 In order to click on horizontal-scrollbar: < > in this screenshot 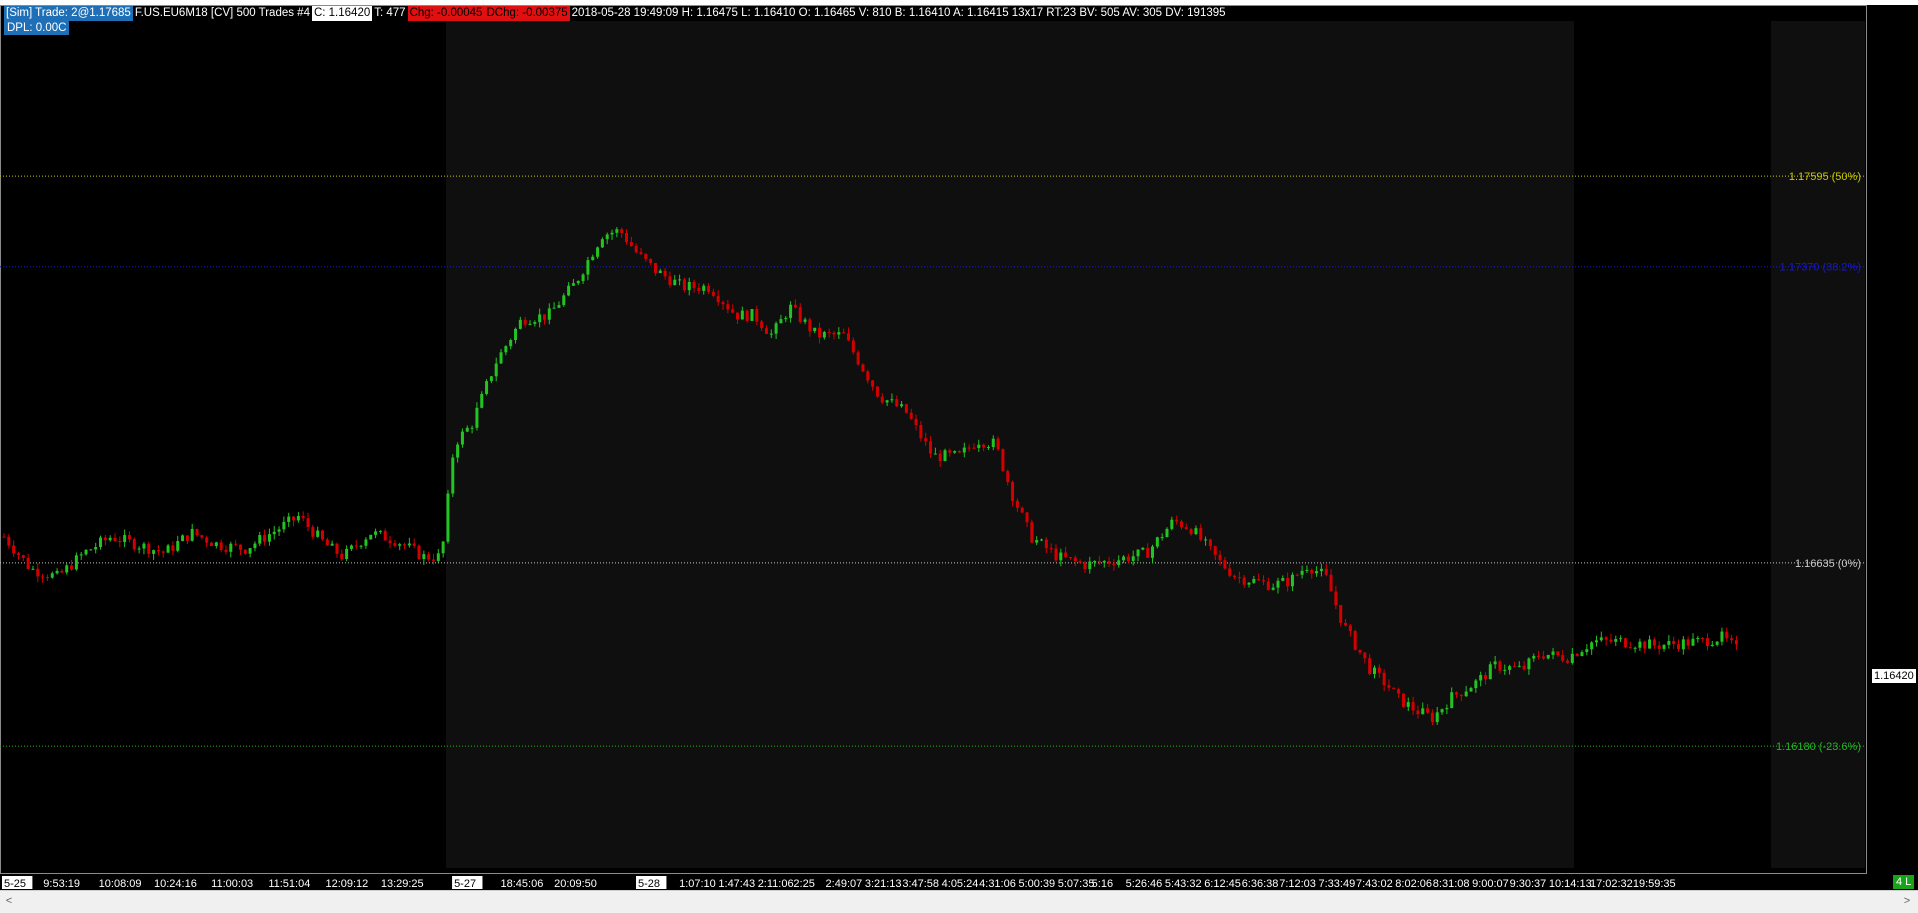, I will do `click(959, 901)`.